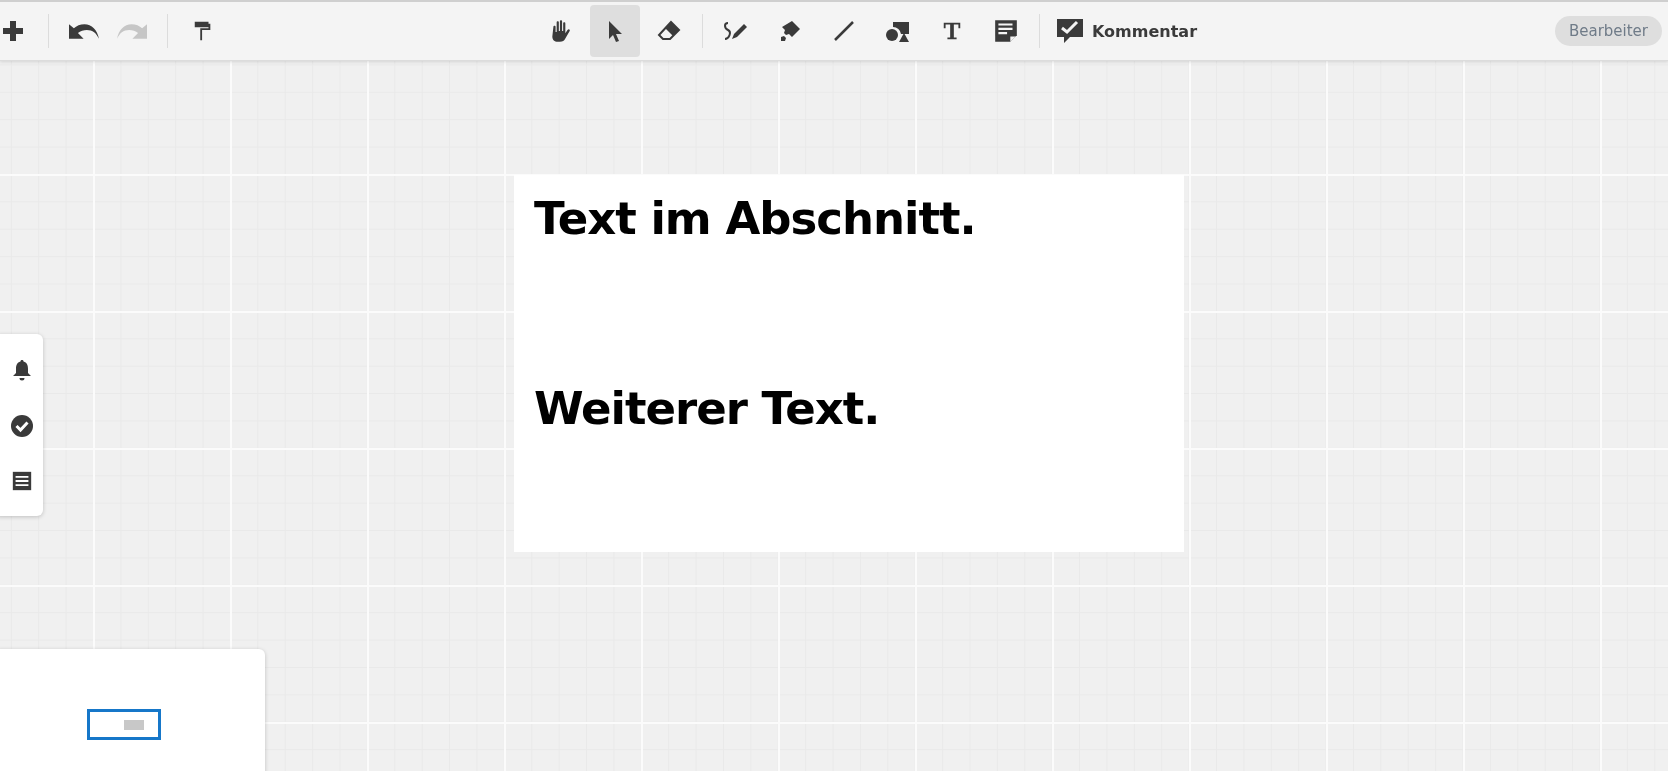  I want to click on note-icon, so click(1006, 31).